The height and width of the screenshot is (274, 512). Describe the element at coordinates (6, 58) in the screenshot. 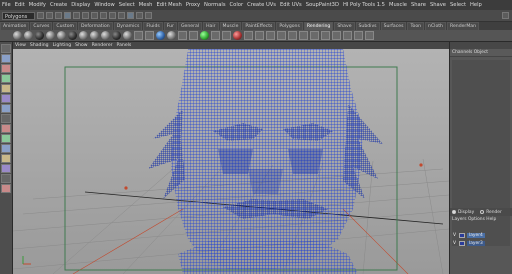

I see `lasso-tool-icon` at that location.